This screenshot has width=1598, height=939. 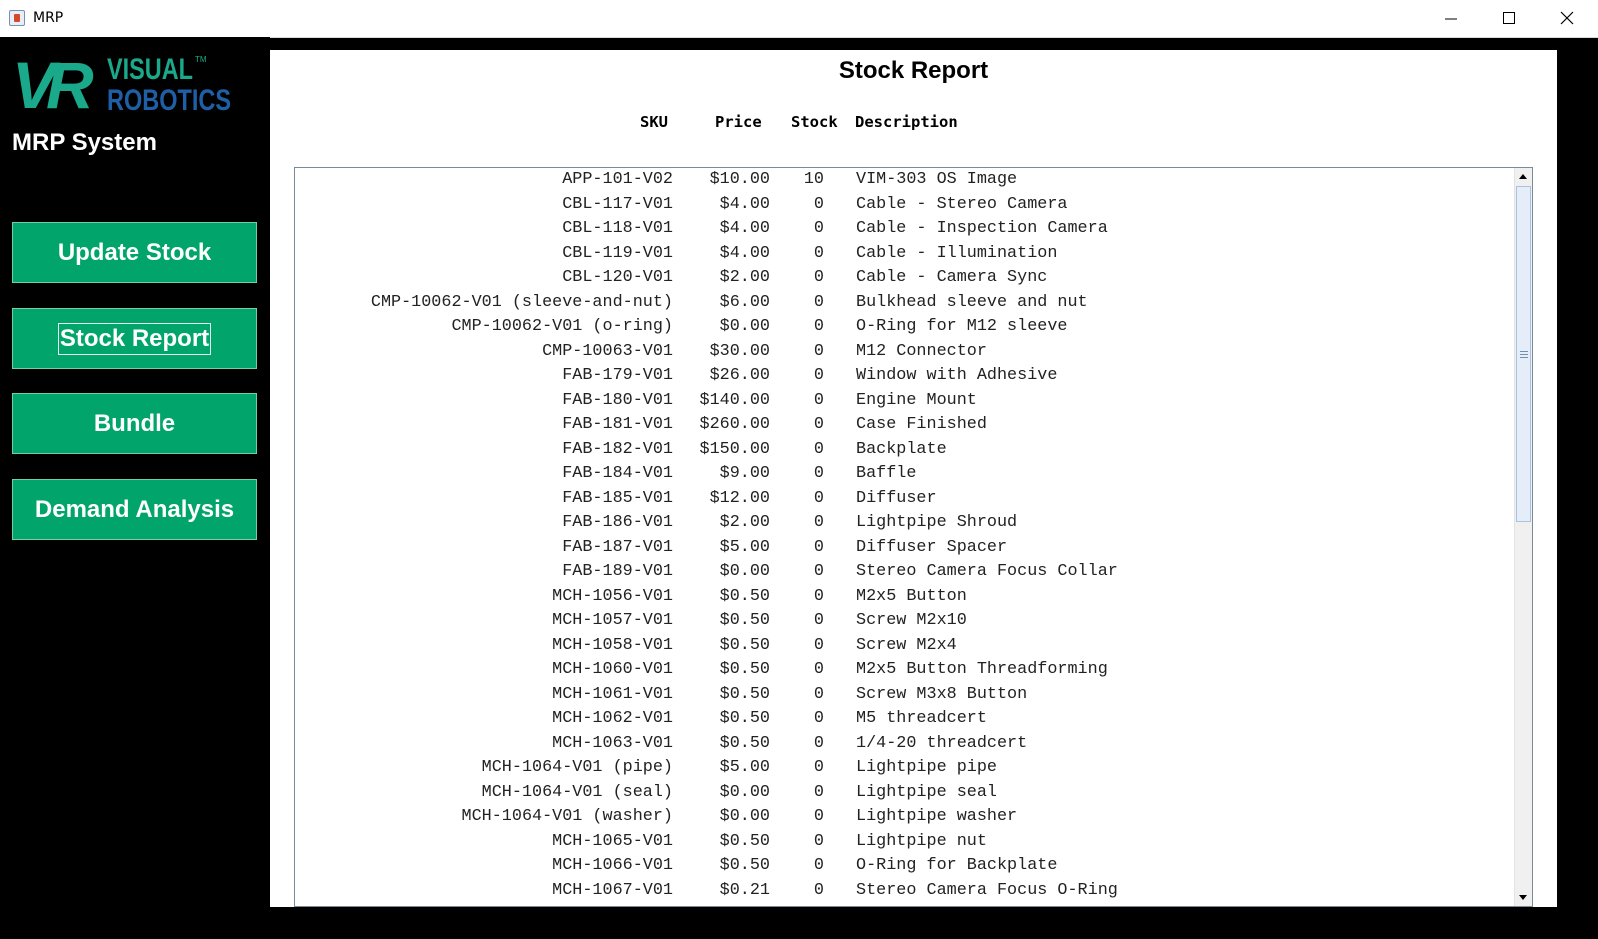 I want to click on maximize-button, so click(x=1510, y=18).